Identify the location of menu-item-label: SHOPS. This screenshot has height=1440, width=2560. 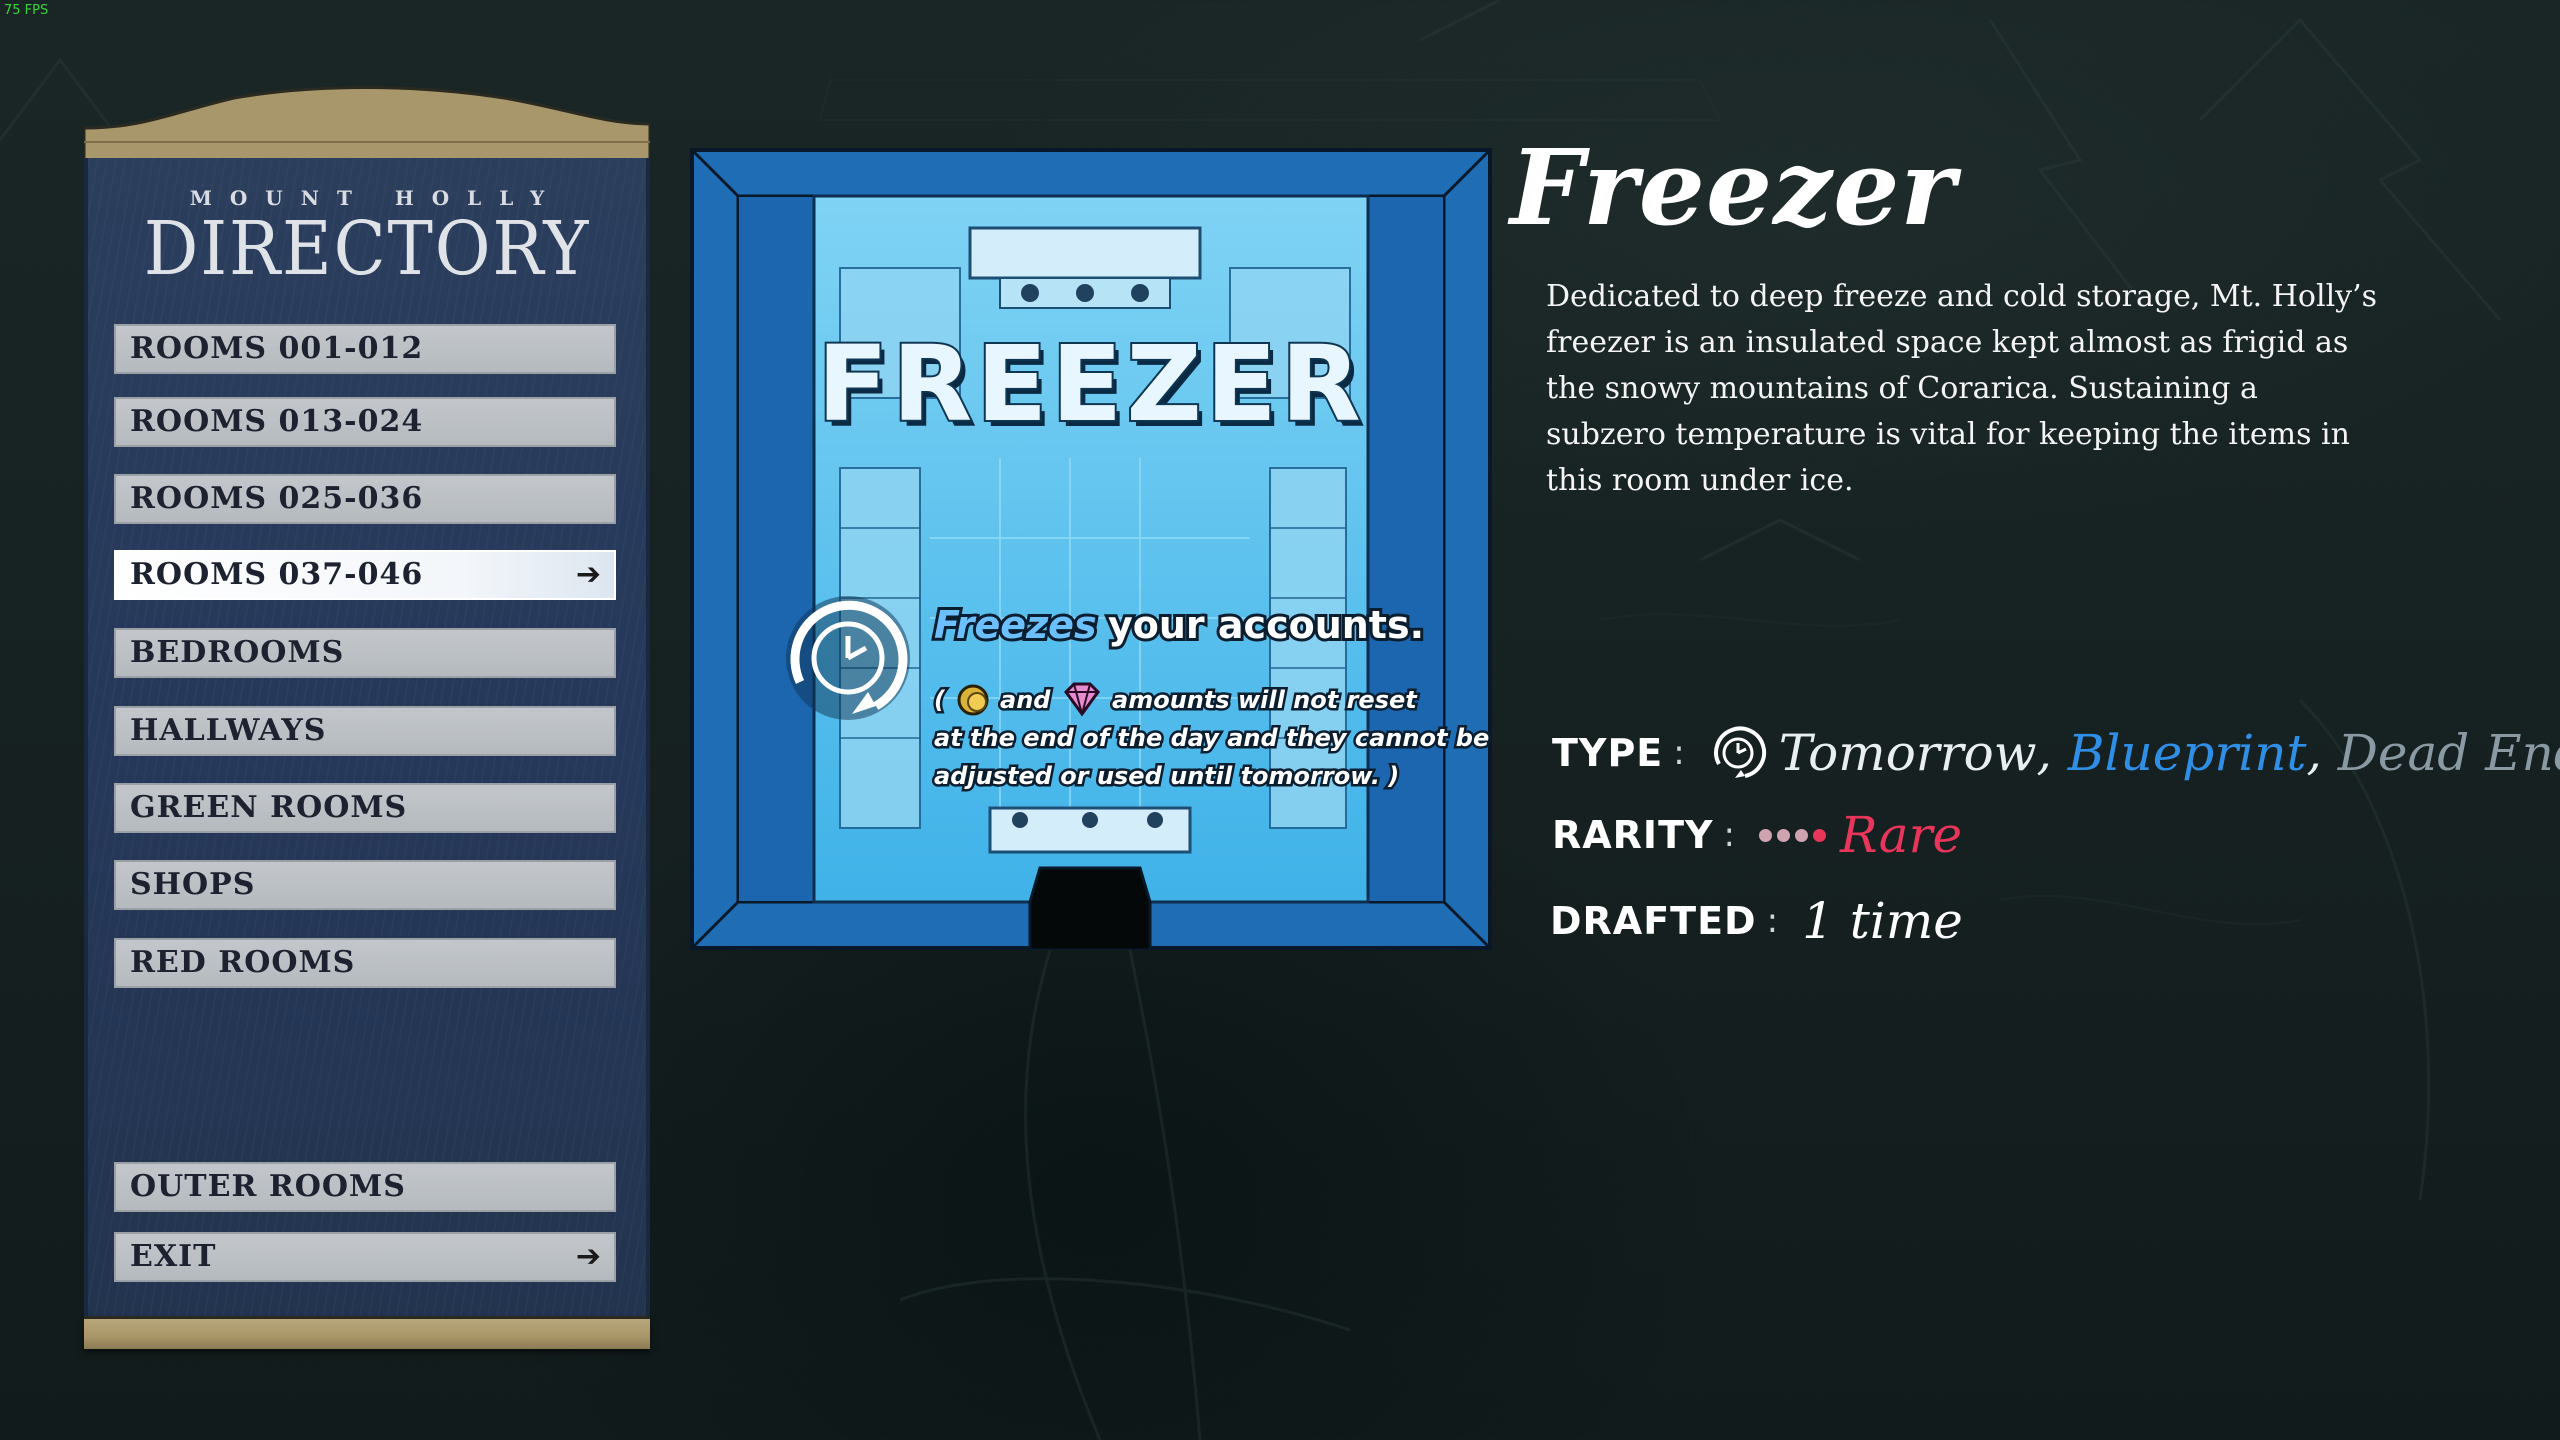
(193, 884).